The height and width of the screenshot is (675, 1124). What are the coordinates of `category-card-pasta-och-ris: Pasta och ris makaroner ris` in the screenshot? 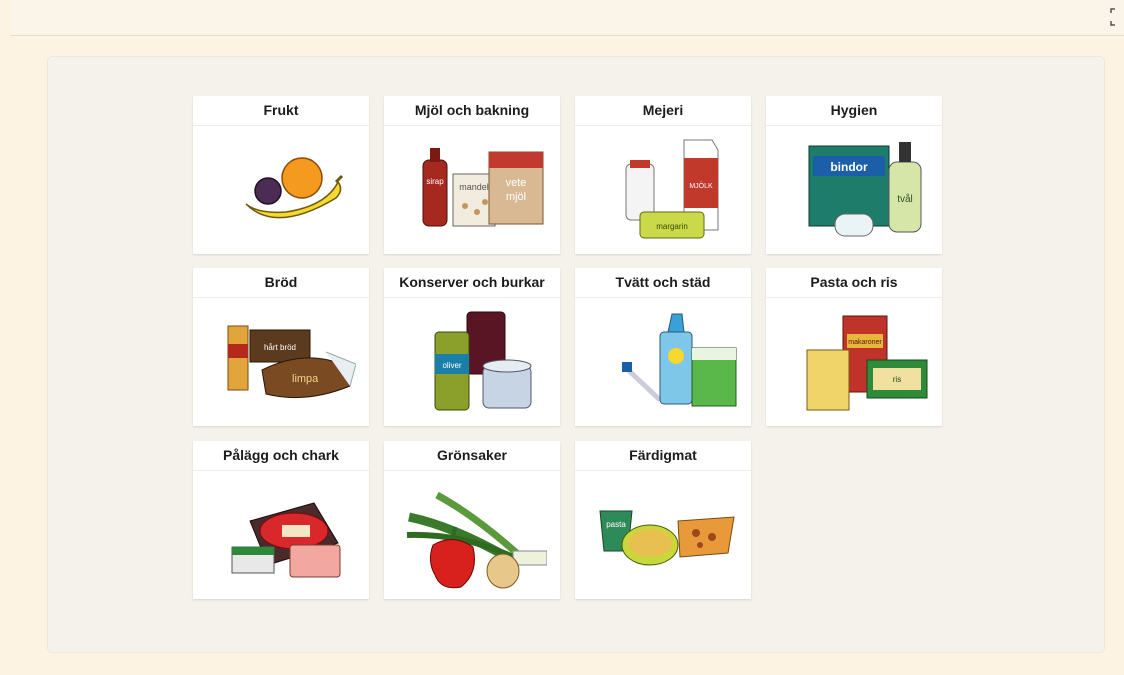 It's located at (854, 347).